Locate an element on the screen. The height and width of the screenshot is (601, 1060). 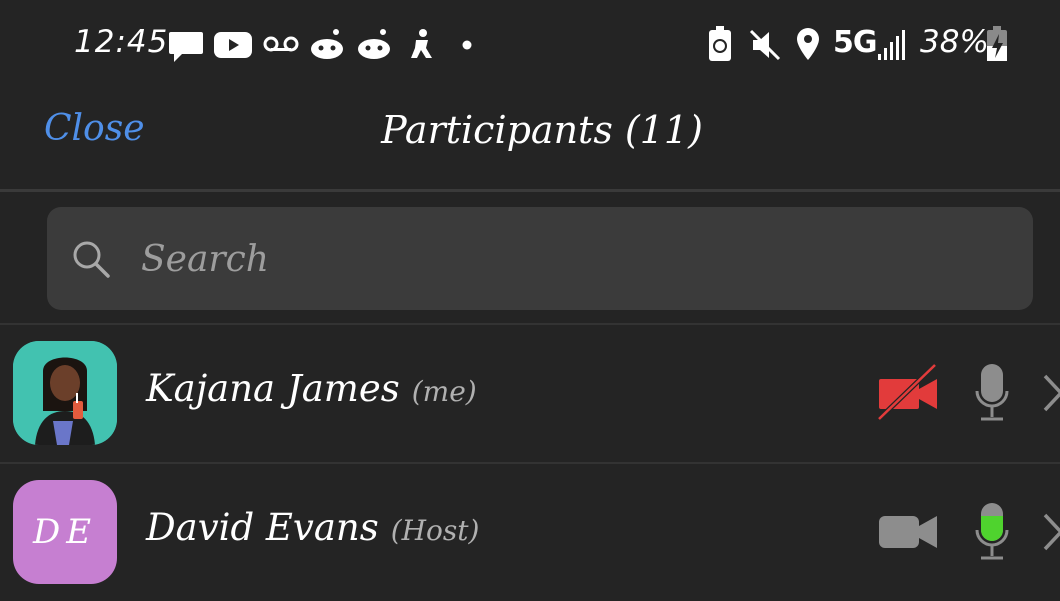
divider is located at coordinates (530, 190).